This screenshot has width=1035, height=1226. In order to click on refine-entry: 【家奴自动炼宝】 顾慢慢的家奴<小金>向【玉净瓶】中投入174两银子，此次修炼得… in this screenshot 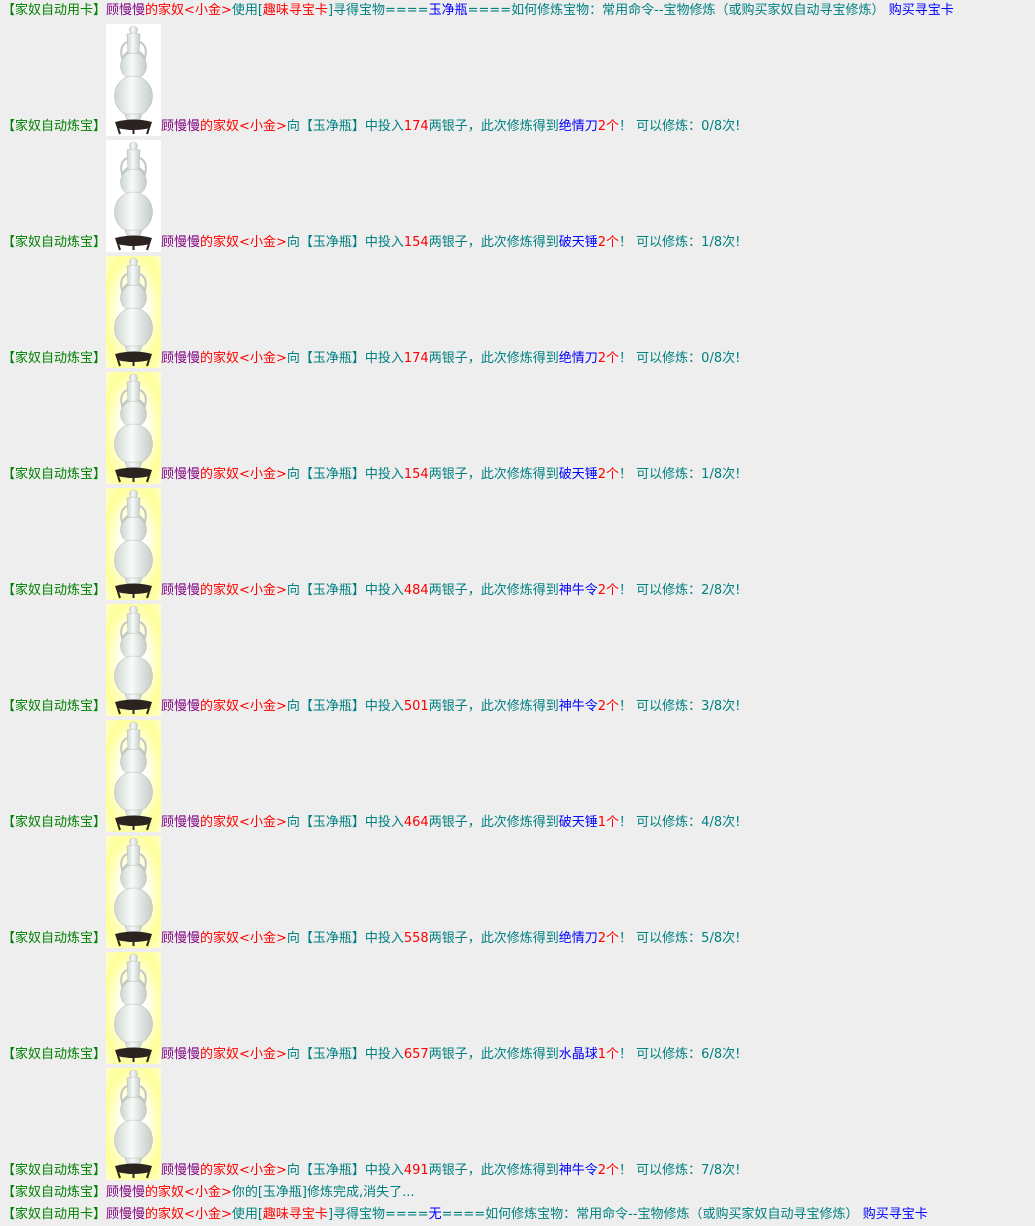, I will do `click(518, 80)`.